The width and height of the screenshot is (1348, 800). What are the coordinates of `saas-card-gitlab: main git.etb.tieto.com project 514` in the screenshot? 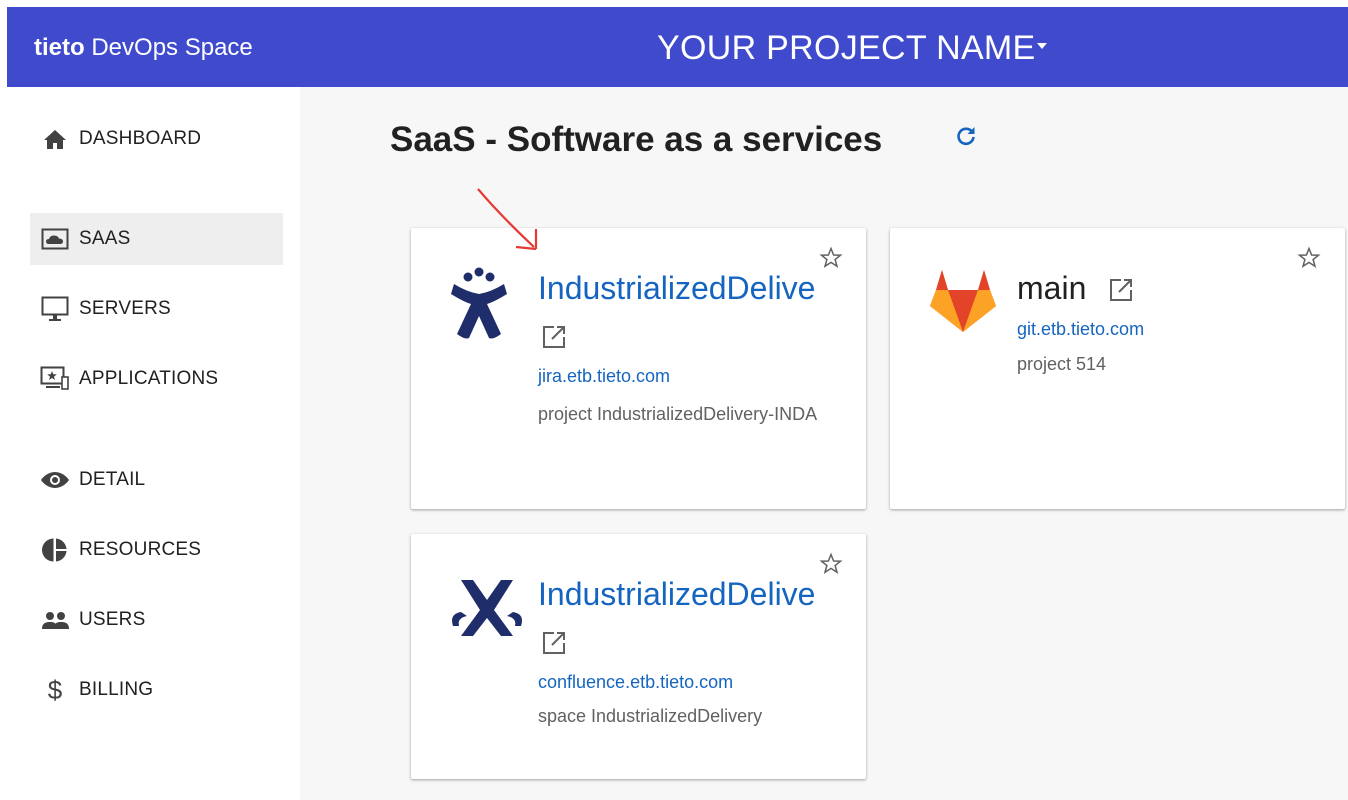 It's located at (1117, 368).